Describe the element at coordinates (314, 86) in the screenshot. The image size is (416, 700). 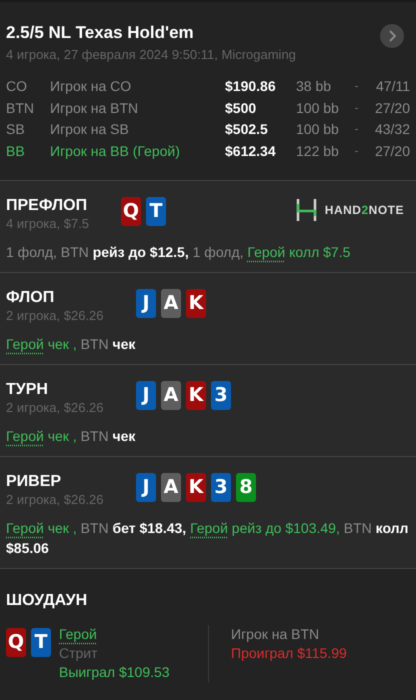
I see `stack-bb: 38 bb` at that location.